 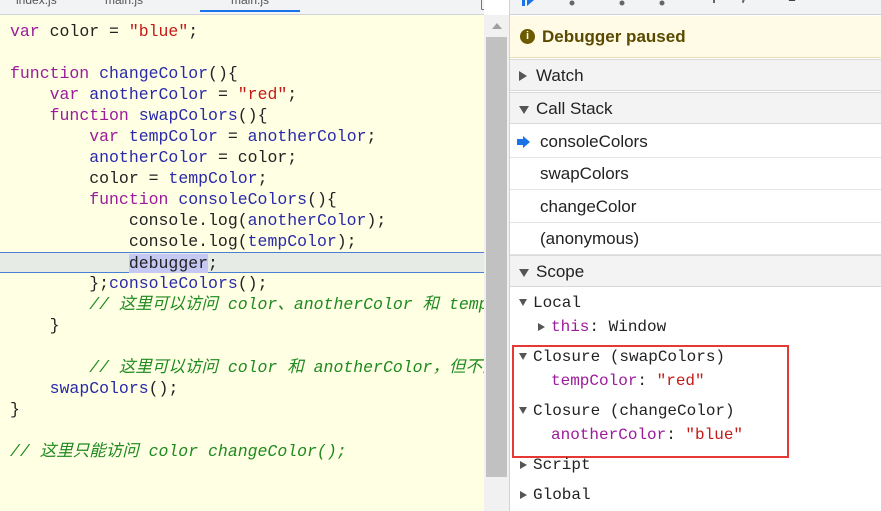 What do you see at coordinates (748, 3) in the screenshot?
I see `deactivate-breakpoints-icon` at bounding box center [748, 3].